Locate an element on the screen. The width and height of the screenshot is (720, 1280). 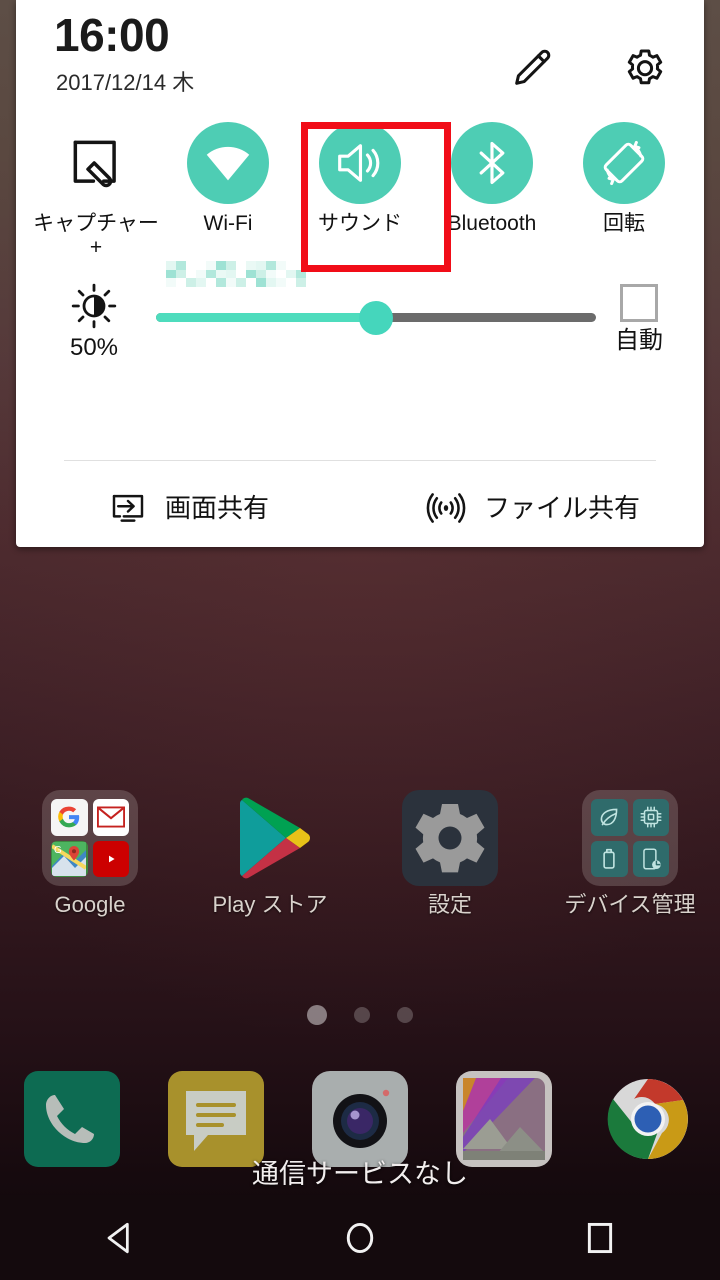
app-device-manager-folder: デバイス管理 is located at coordinates (630, 853).